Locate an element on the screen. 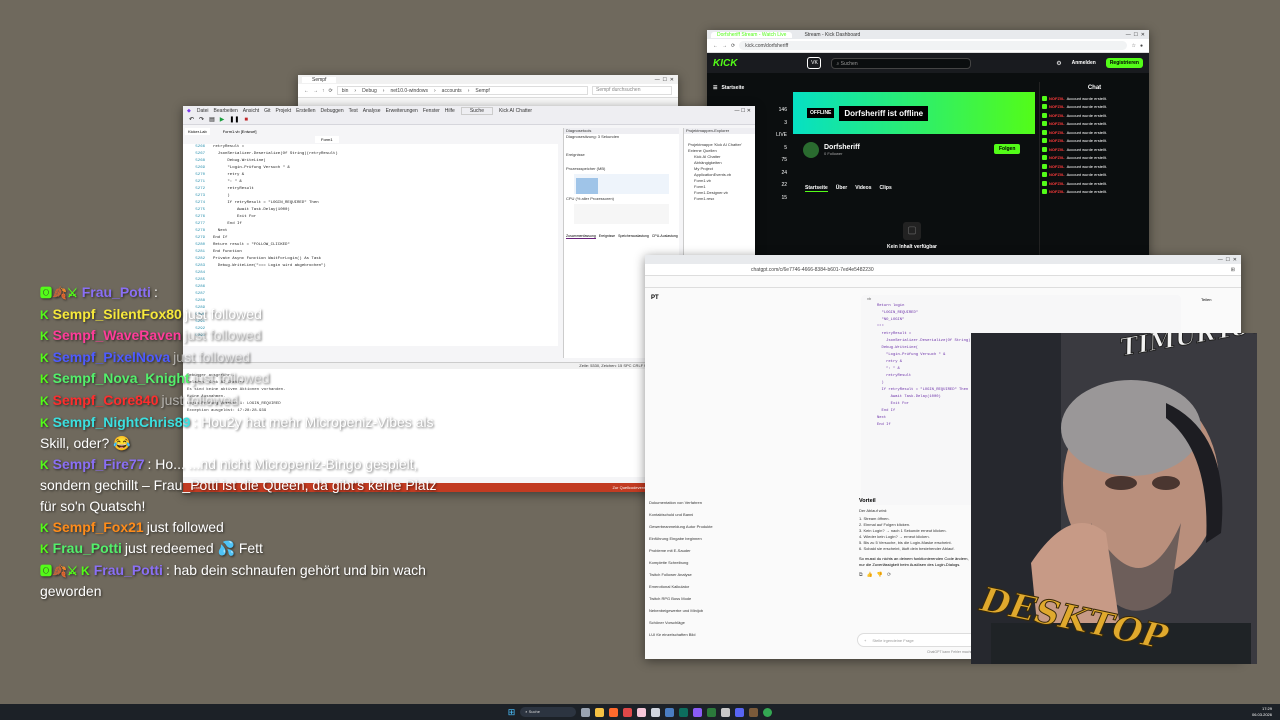  copy-icon: ⧉ is located at coordinates (861, 575).